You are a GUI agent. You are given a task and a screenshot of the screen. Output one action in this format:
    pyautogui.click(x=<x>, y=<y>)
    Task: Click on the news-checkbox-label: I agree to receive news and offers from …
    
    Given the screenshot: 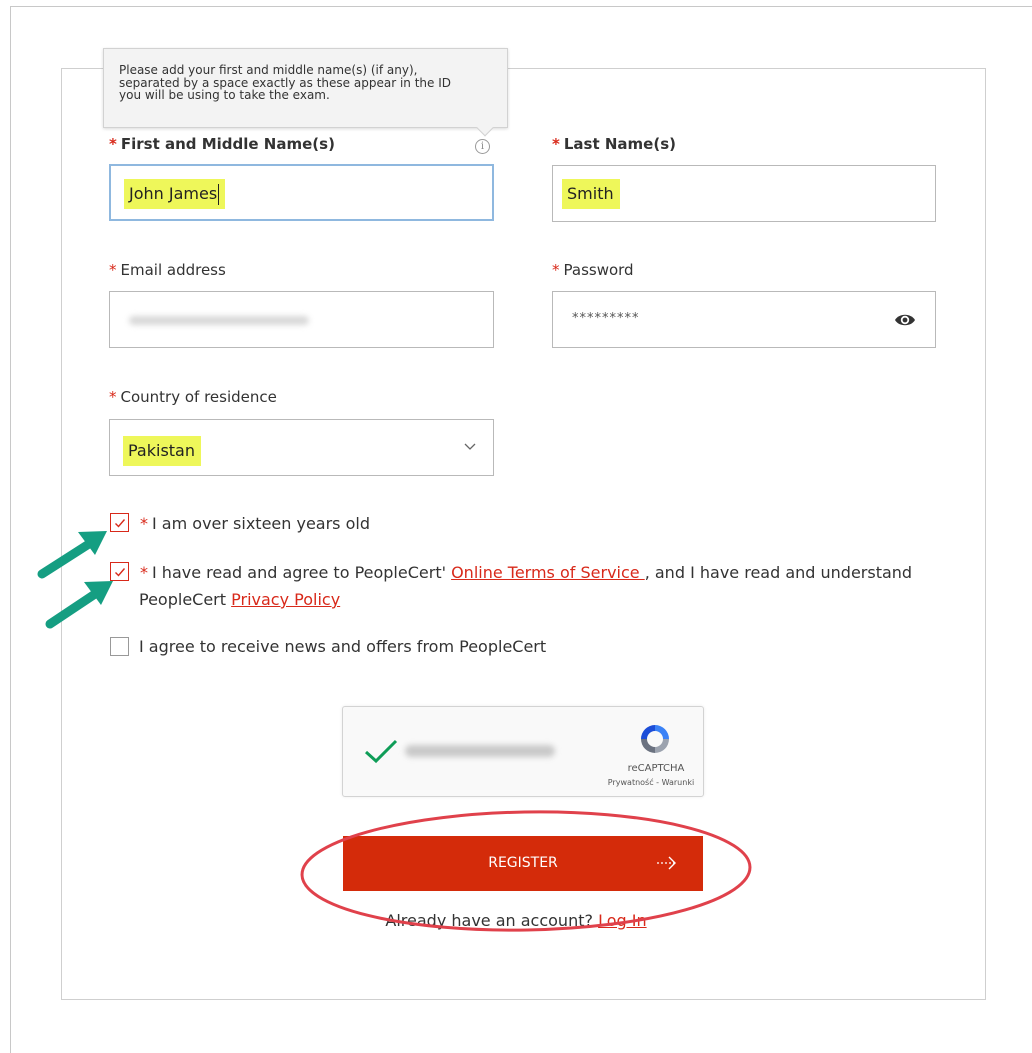 What is the action you would take?
    pyautogui.click(x=343, y=646)
    